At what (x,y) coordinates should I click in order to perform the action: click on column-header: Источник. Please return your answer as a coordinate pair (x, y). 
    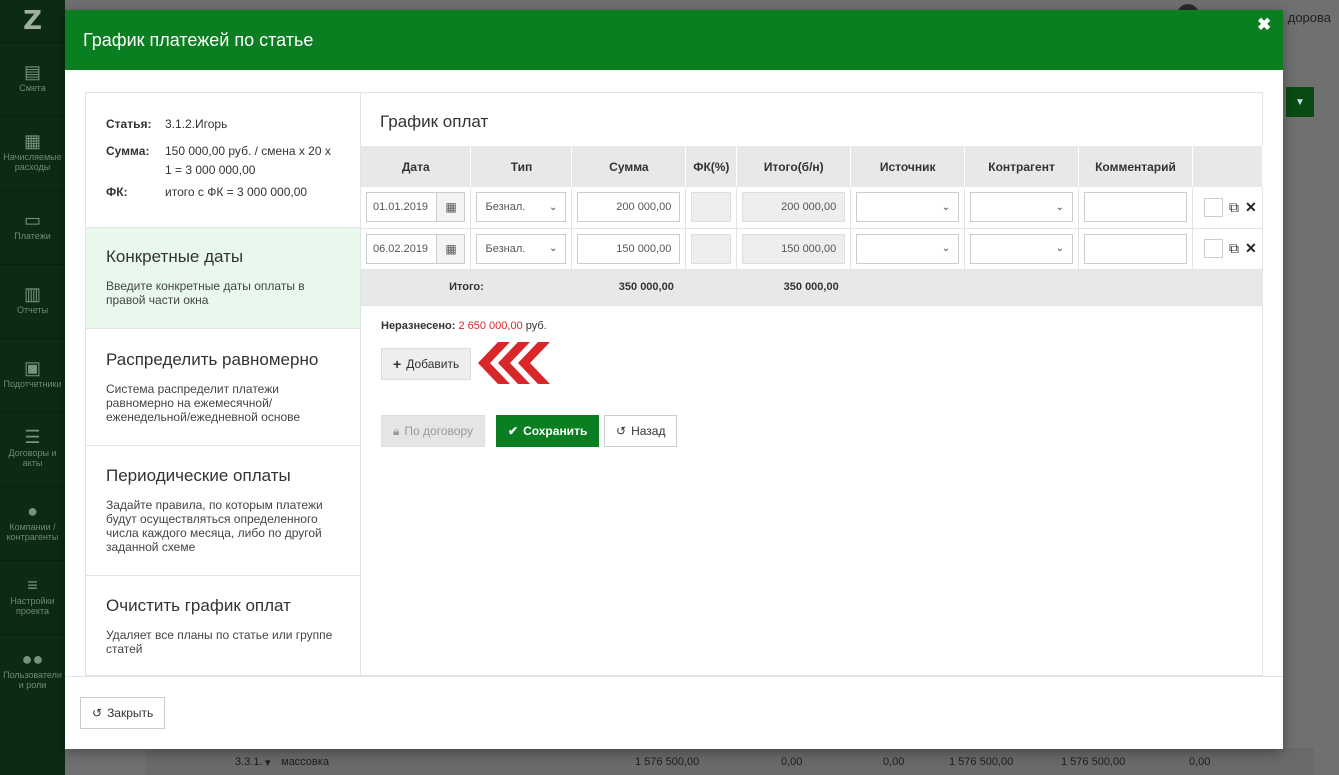
    Looking at the image, I should click on (908, 166).